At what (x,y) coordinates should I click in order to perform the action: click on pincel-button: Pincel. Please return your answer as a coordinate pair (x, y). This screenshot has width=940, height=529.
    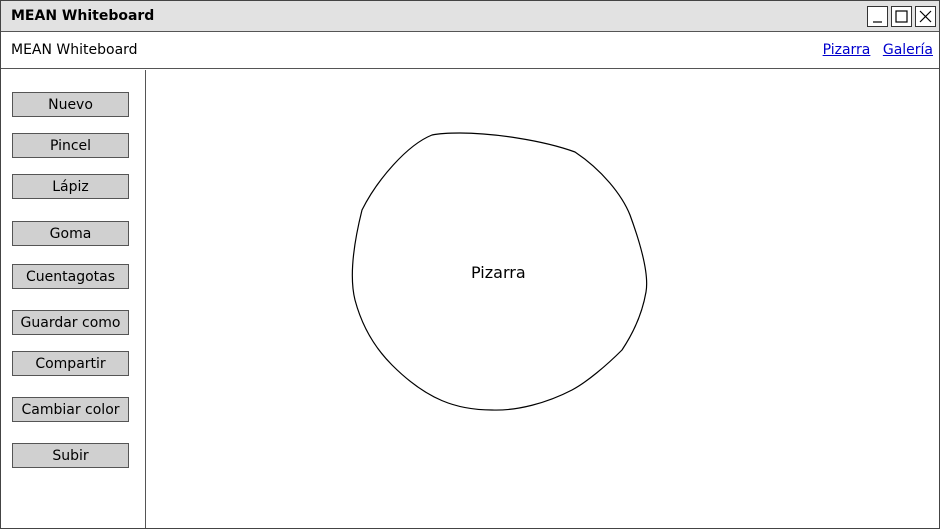
    Looking at the image, I should click on (70, 145).